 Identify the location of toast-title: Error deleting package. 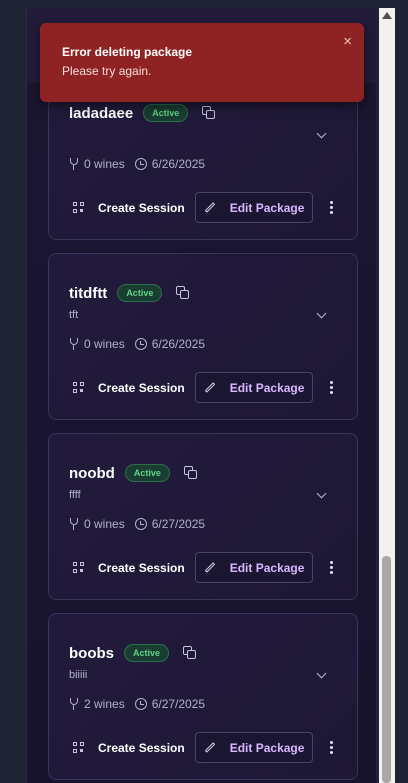
(127, 52).